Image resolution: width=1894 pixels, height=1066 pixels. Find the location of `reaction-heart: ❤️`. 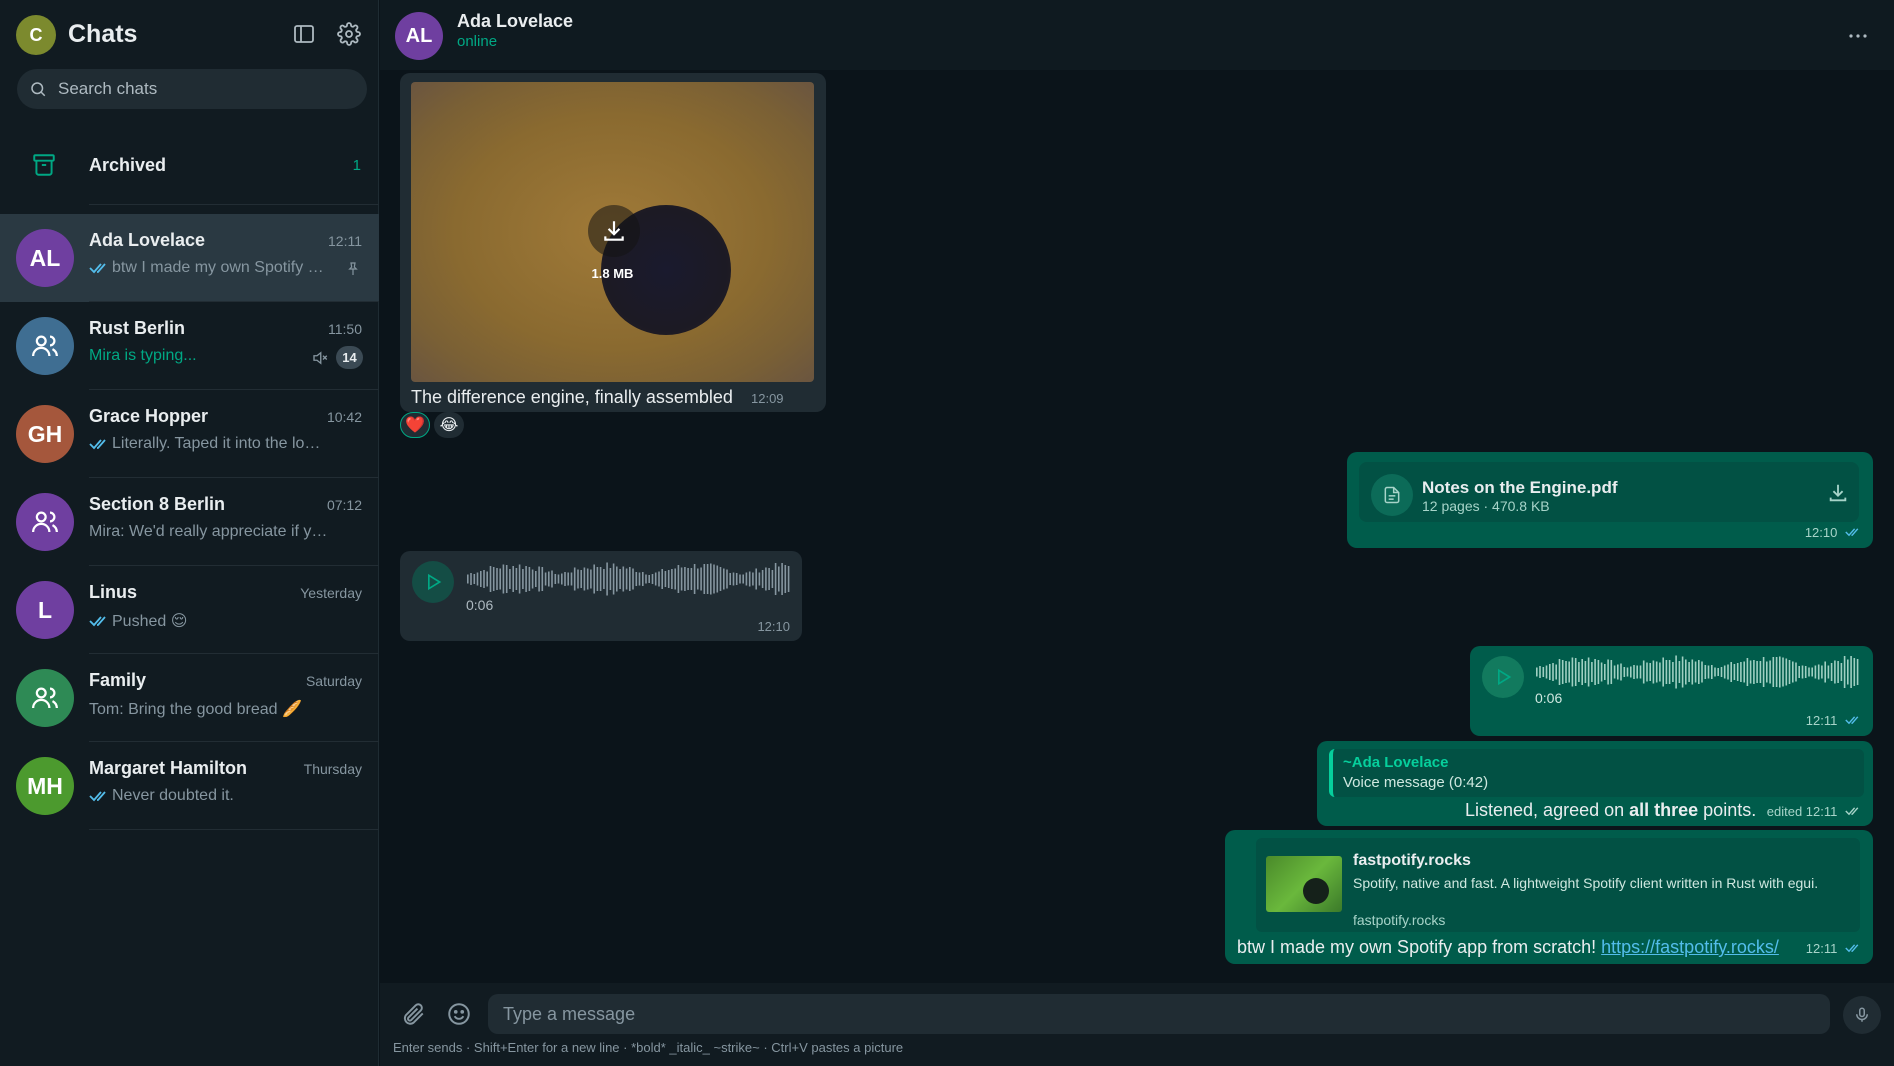

reaction-heart: ❤️ is located at coordinates (415, 425).